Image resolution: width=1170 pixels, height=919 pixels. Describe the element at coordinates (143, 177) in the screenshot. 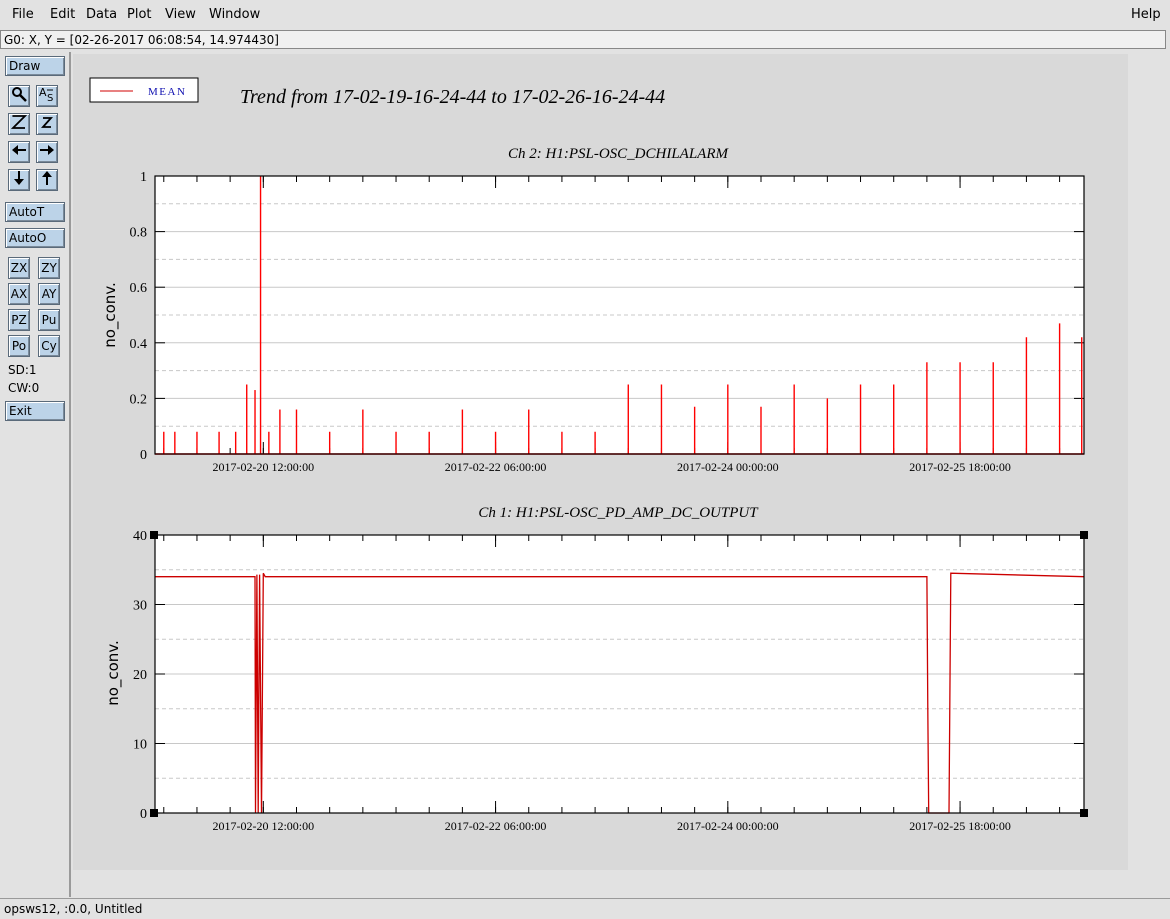

I see `y-tick-label: 1` at that location.